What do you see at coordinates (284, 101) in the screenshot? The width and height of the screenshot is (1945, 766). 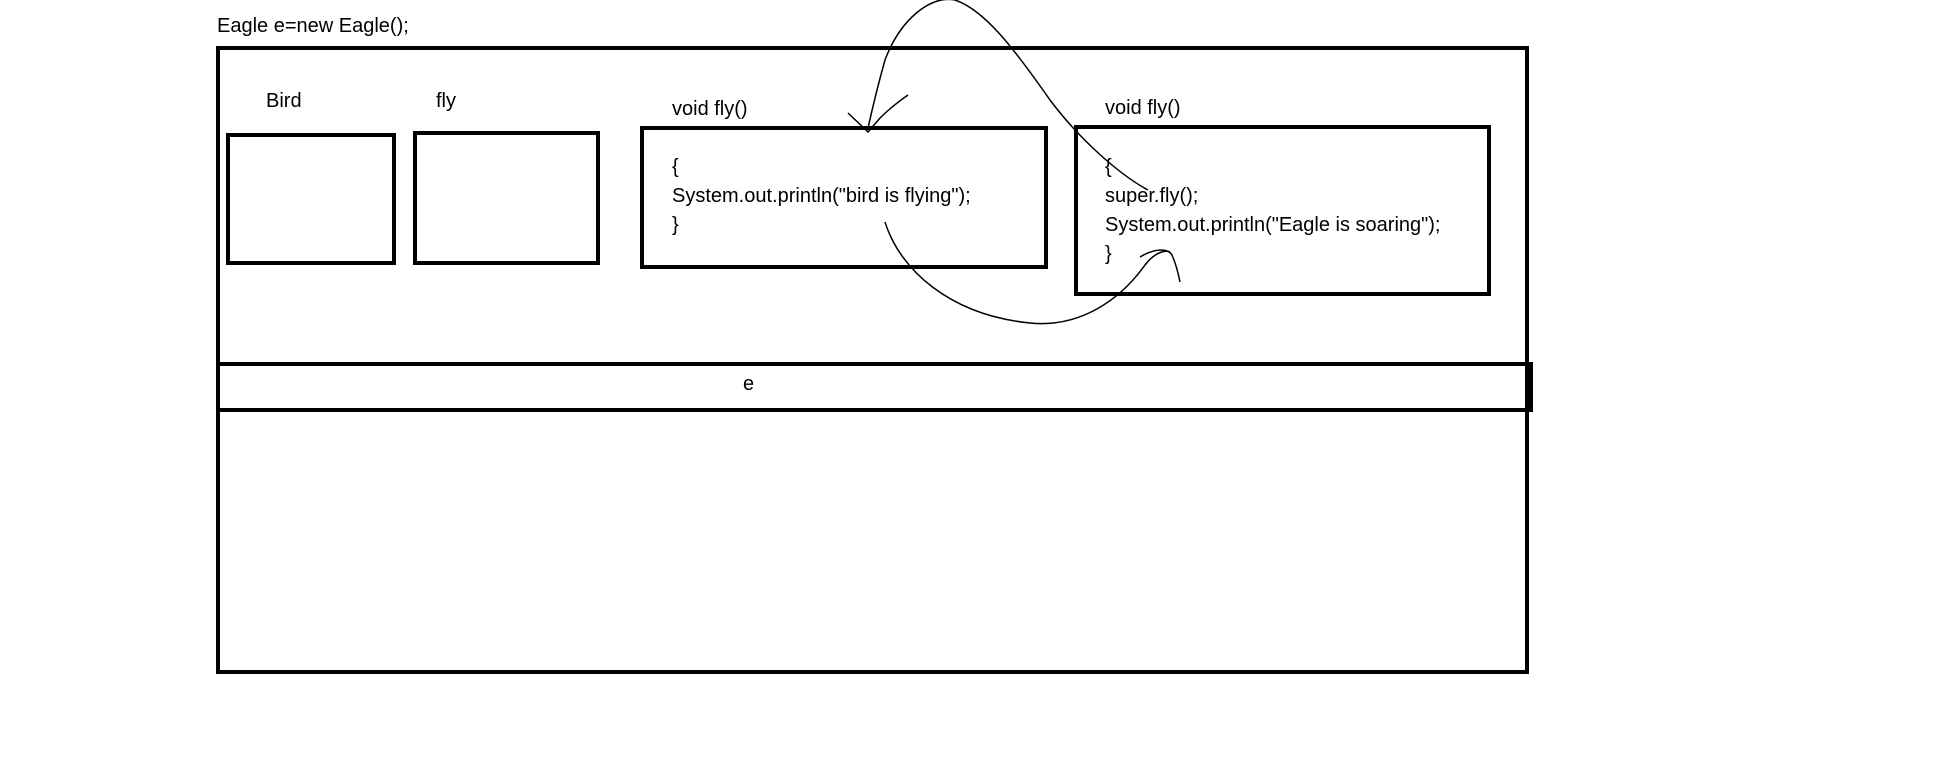 I see `bird-label: Bird` at bounding box center [284, 101].